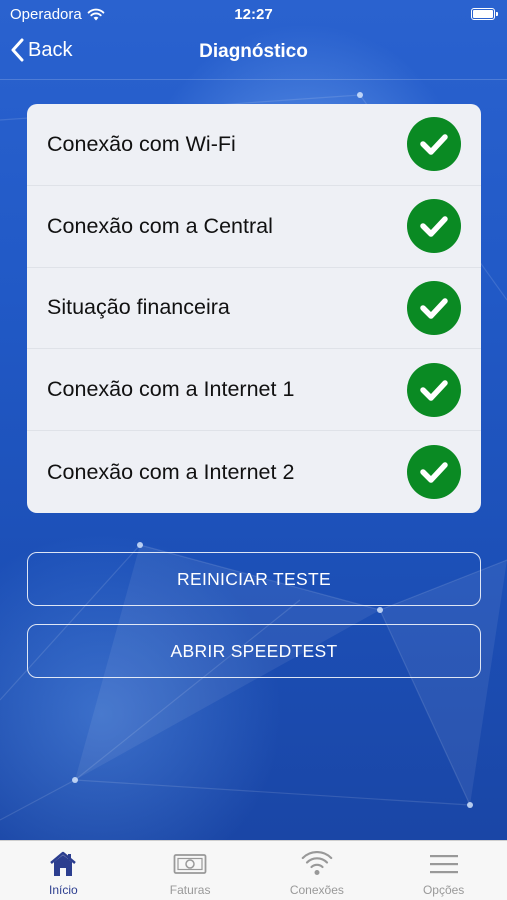 The width and height of the screenshot is (507, 900). Describe the element at coordinates (316, 890) in the screenshot. I see `tab-label: Conexões` at that location.